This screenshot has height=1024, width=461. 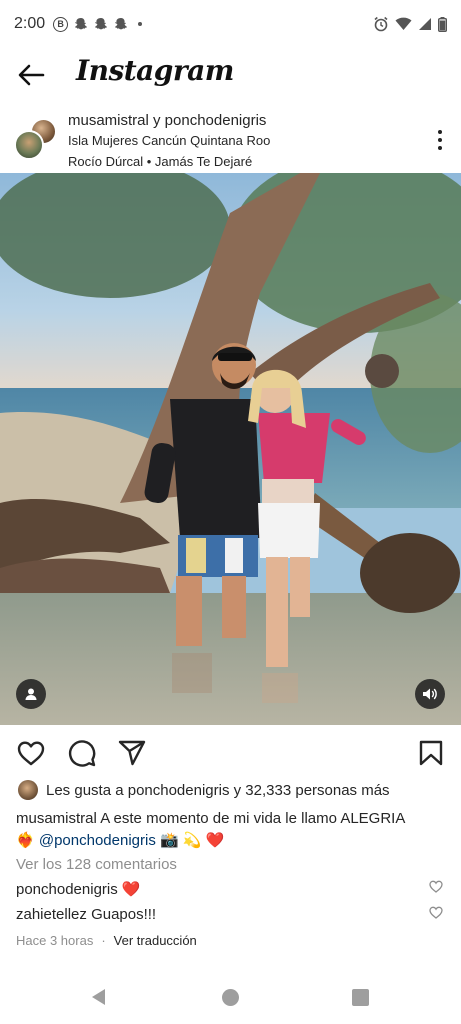 What do you see at coordinates (31, 75) in the screenshot?
I see `back-arrow-icon` at bounding box center [31, 75].